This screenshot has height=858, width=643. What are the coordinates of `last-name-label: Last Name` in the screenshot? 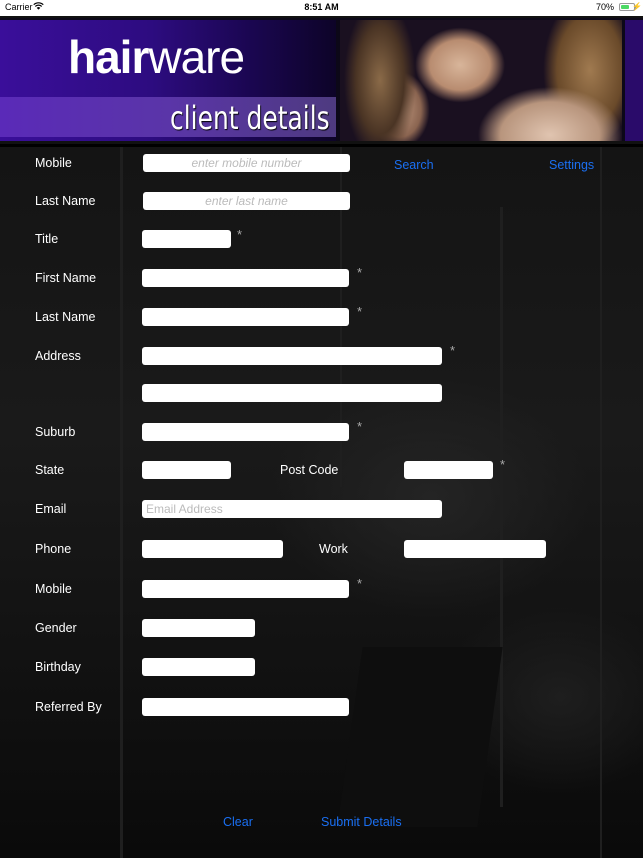 It's located at (65, 317).